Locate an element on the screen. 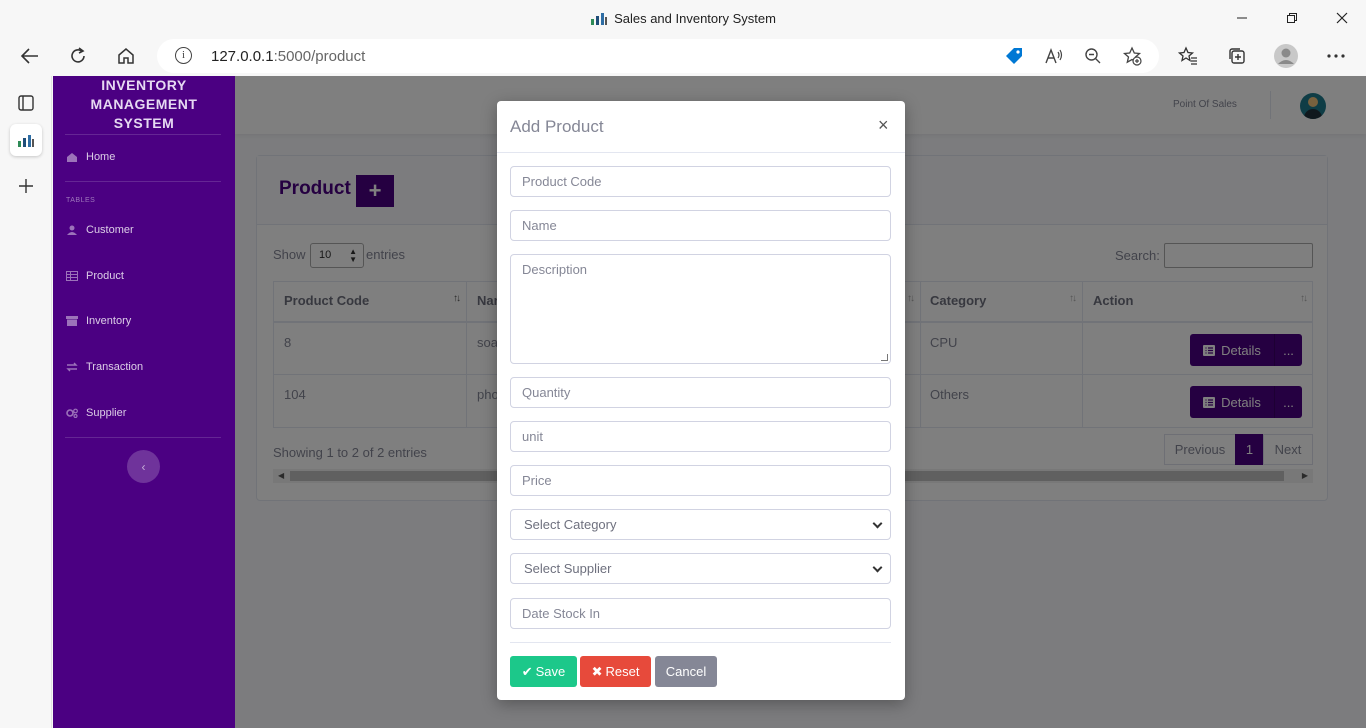 This screenshot has height=728, width=1366. back-button is located at coordinates (30, 56).